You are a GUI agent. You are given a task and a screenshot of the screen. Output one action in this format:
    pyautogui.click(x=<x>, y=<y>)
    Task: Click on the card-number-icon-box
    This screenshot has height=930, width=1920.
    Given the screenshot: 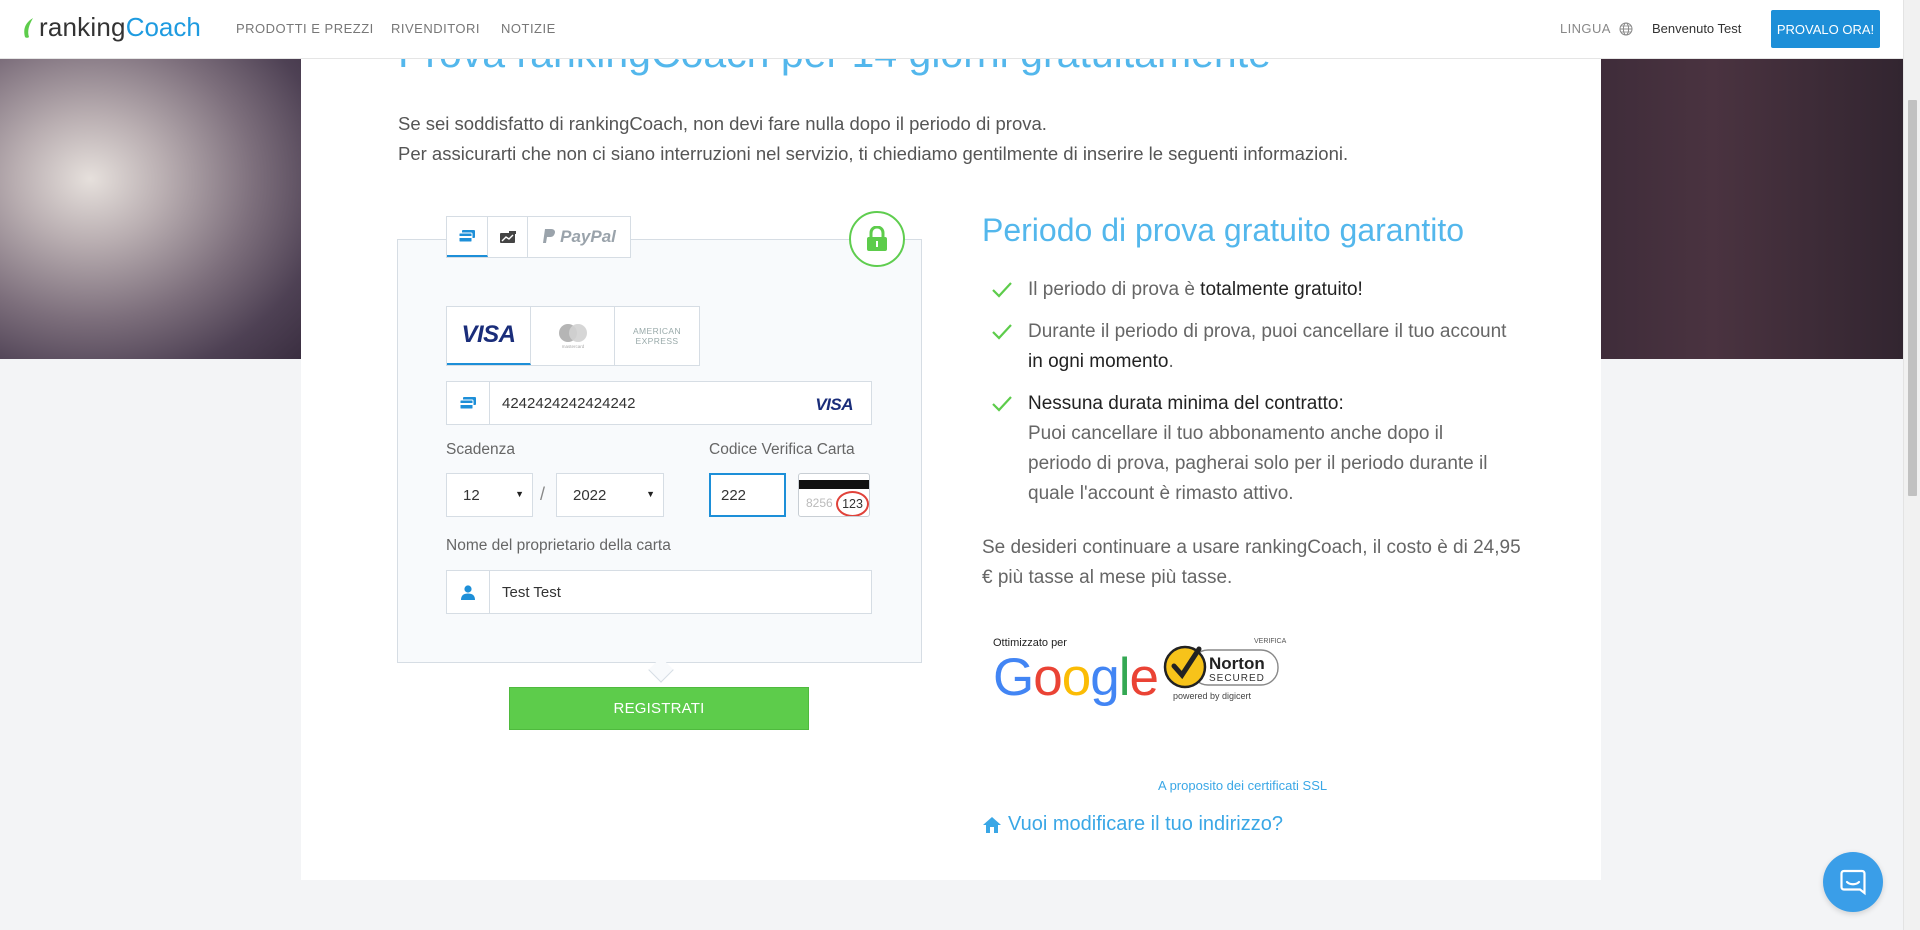 What is the action you would take?
    pyautogui.click(x=468, y=403)
    